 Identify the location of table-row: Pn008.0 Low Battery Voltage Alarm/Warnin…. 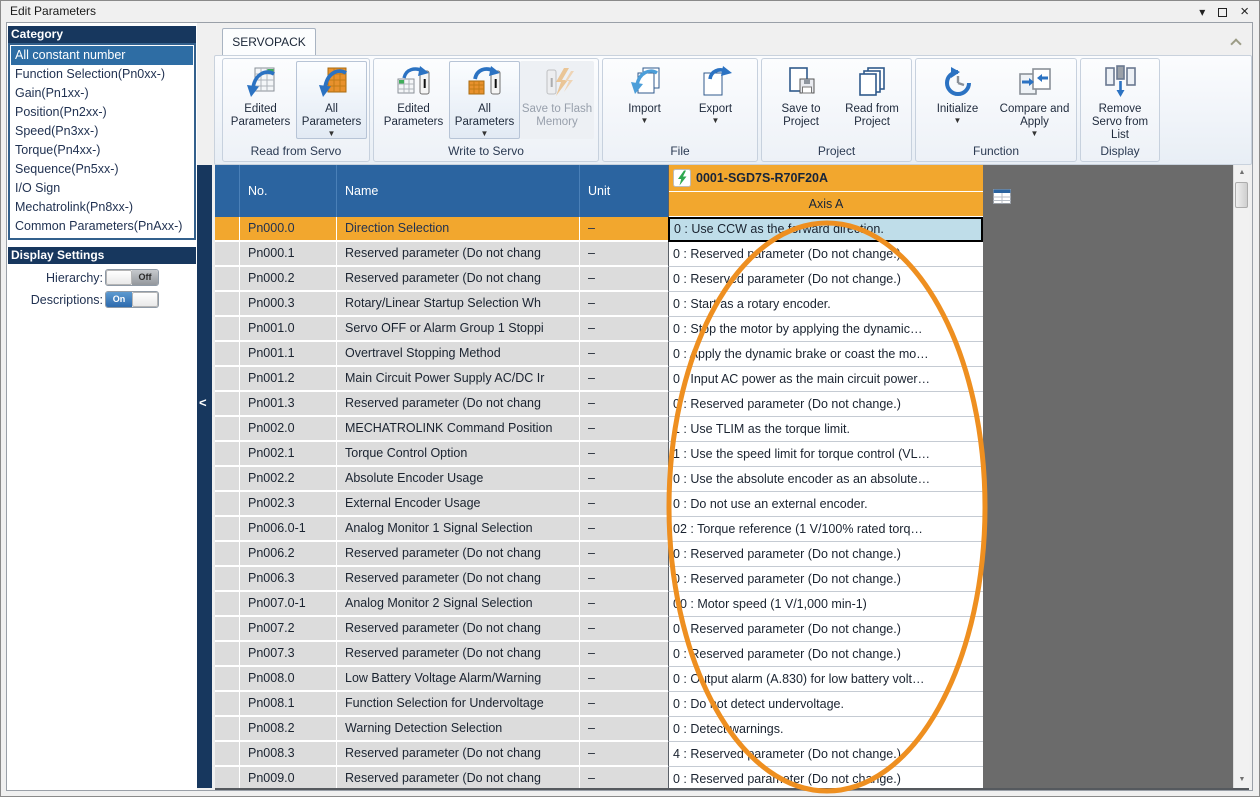
(599, 679).